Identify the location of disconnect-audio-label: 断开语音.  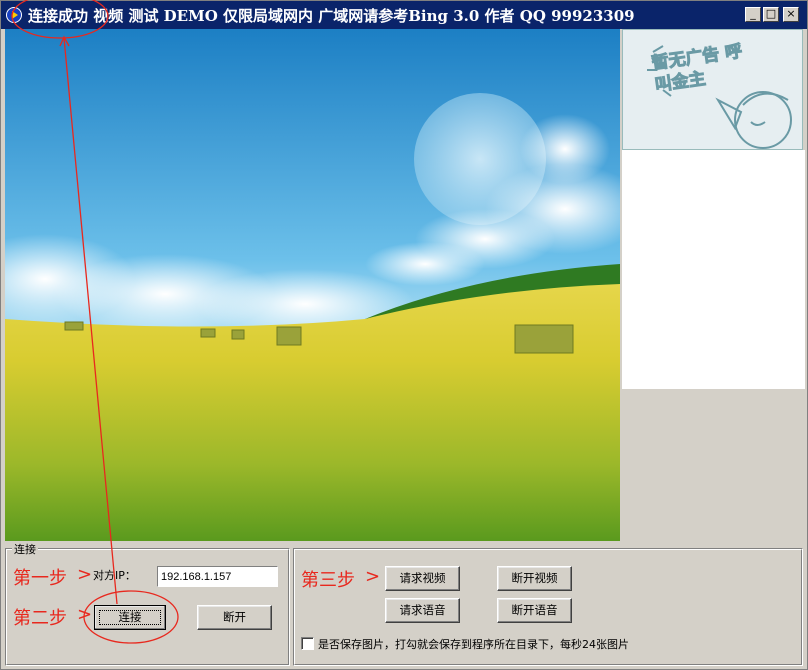
(534, 610).